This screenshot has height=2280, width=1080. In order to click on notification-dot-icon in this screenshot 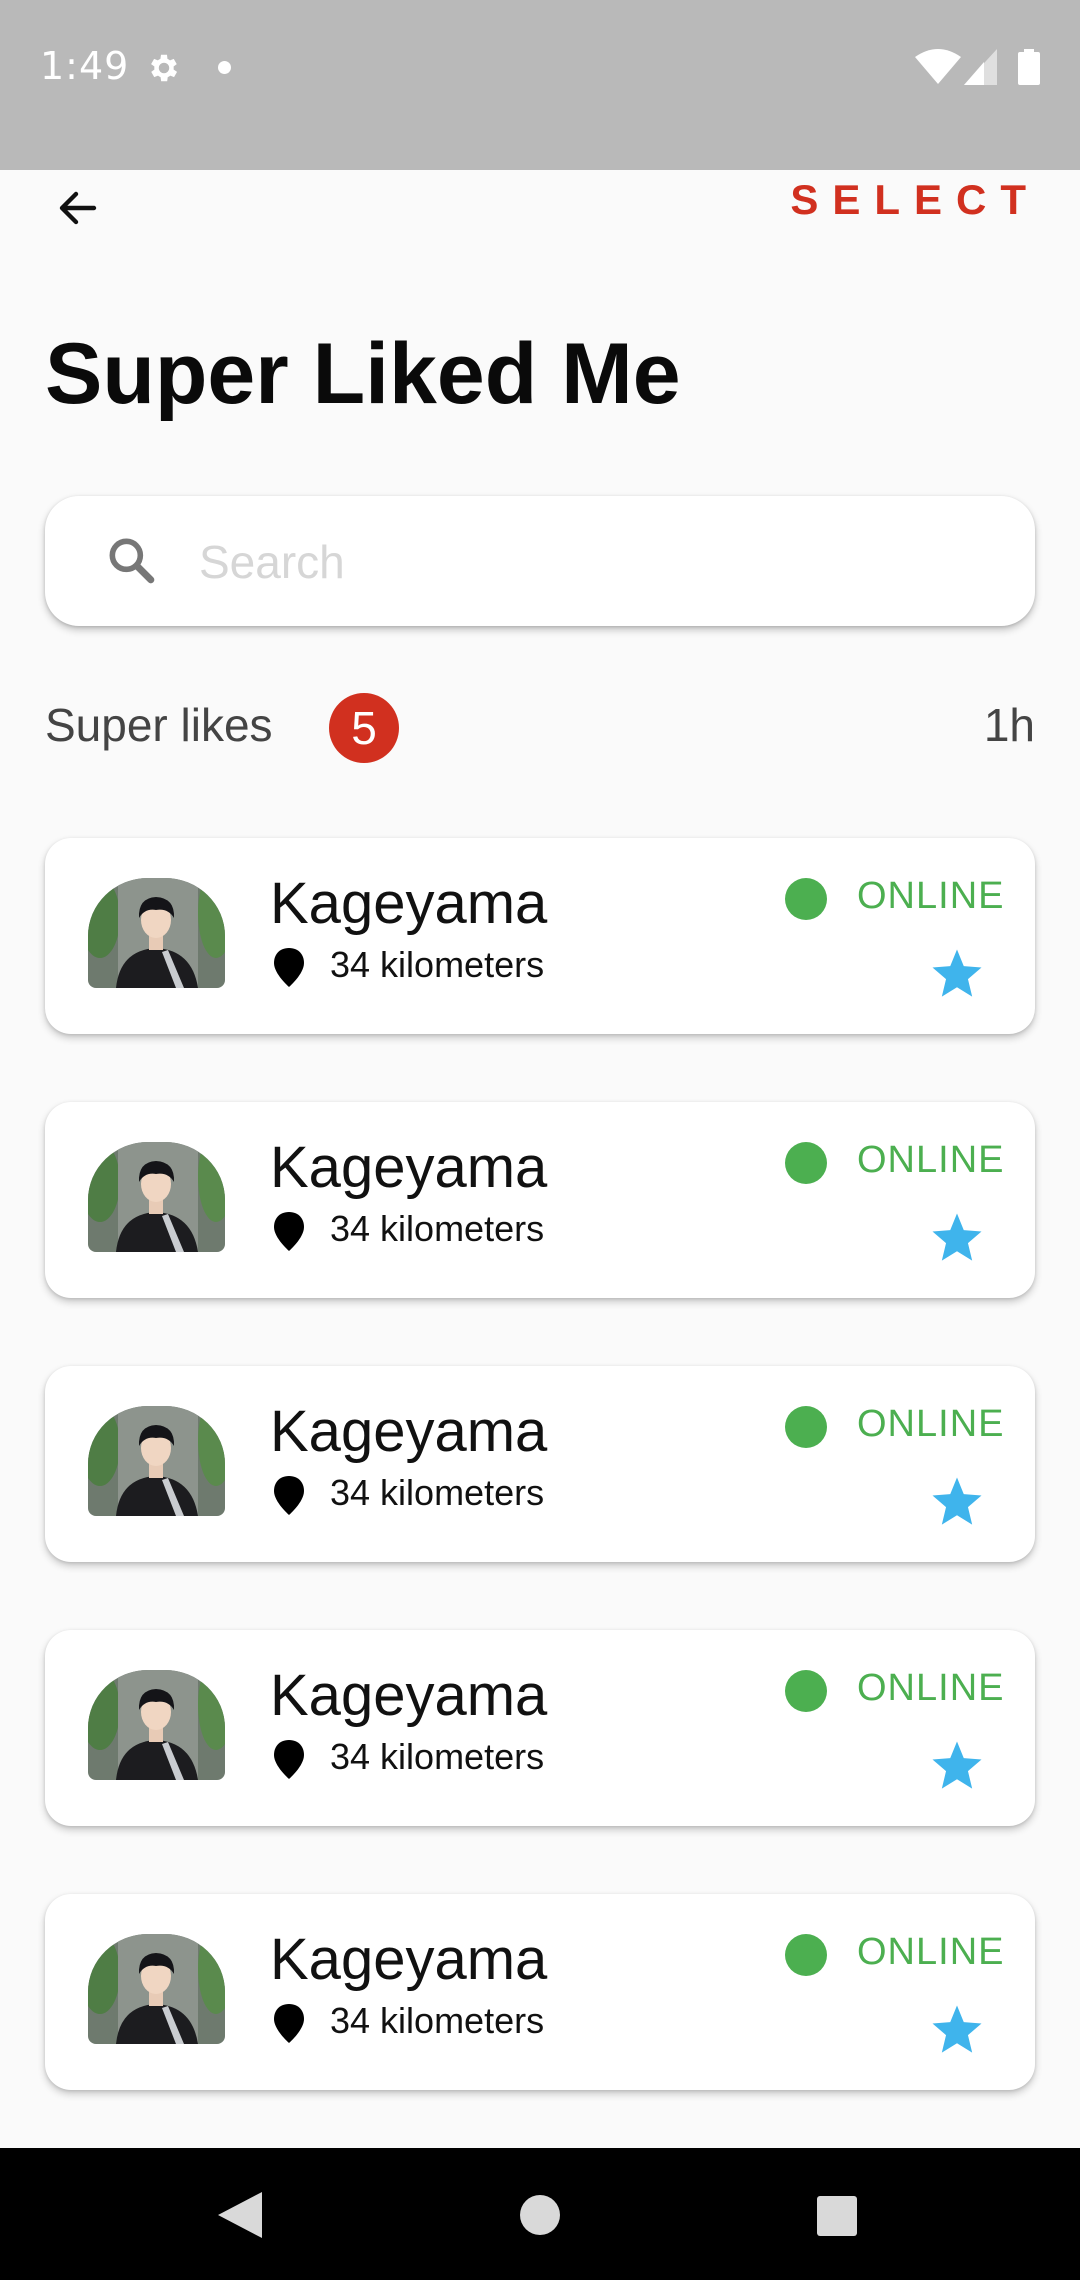, I will do `click(224, 67)`.